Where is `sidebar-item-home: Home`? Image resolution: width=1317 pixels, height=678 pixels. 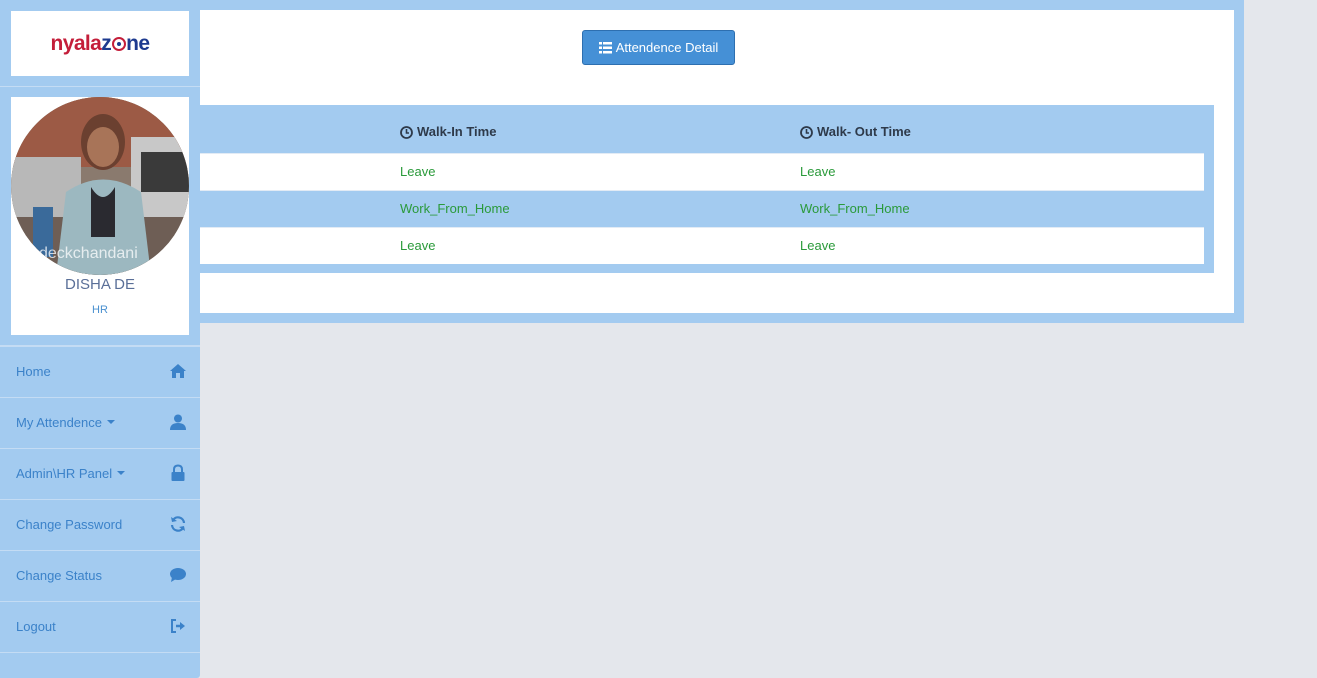
sidebar-item-home: Home is located at coordinates (100, 371).